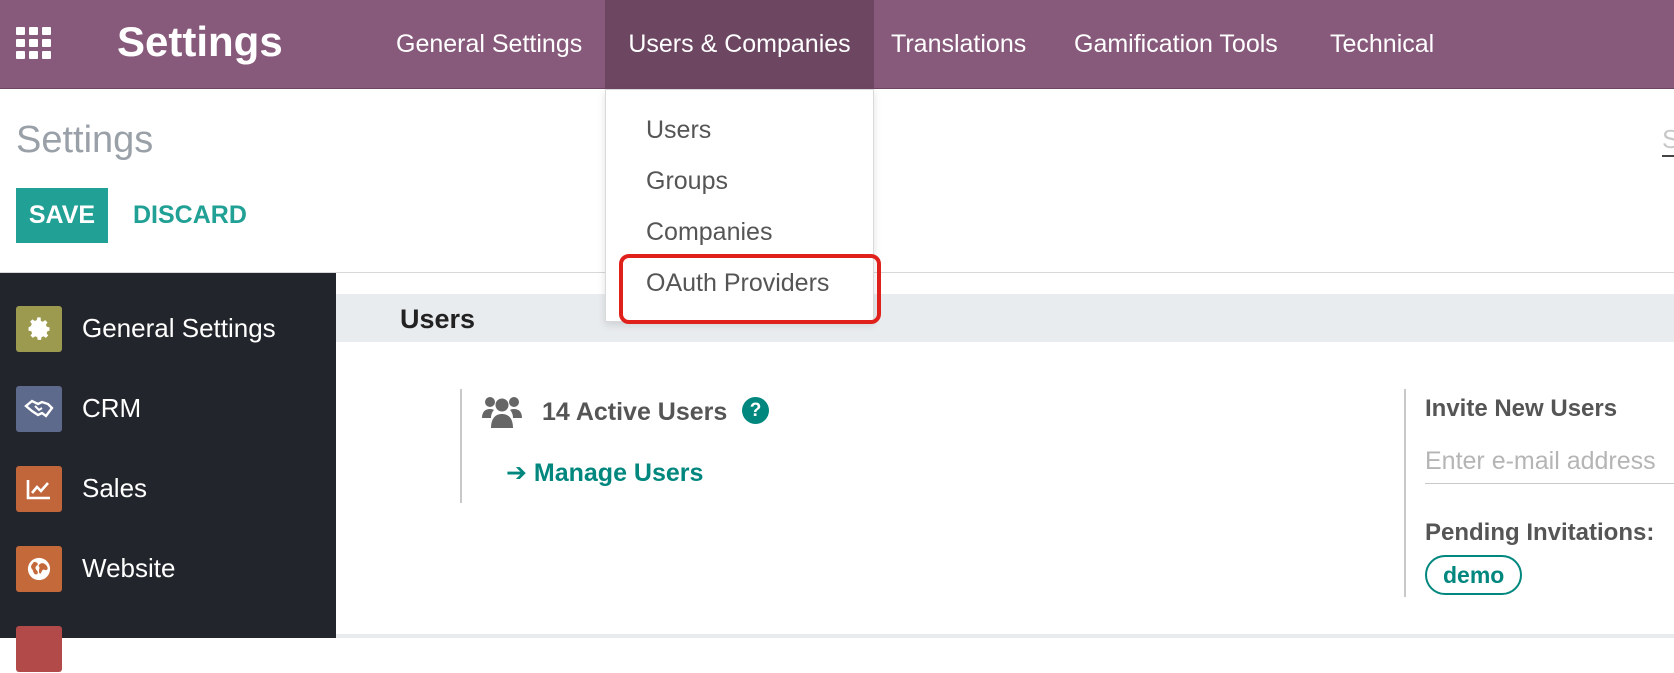 The image size is (1674, 673). I want to click on apps-grid-icon, so click(34, 43).